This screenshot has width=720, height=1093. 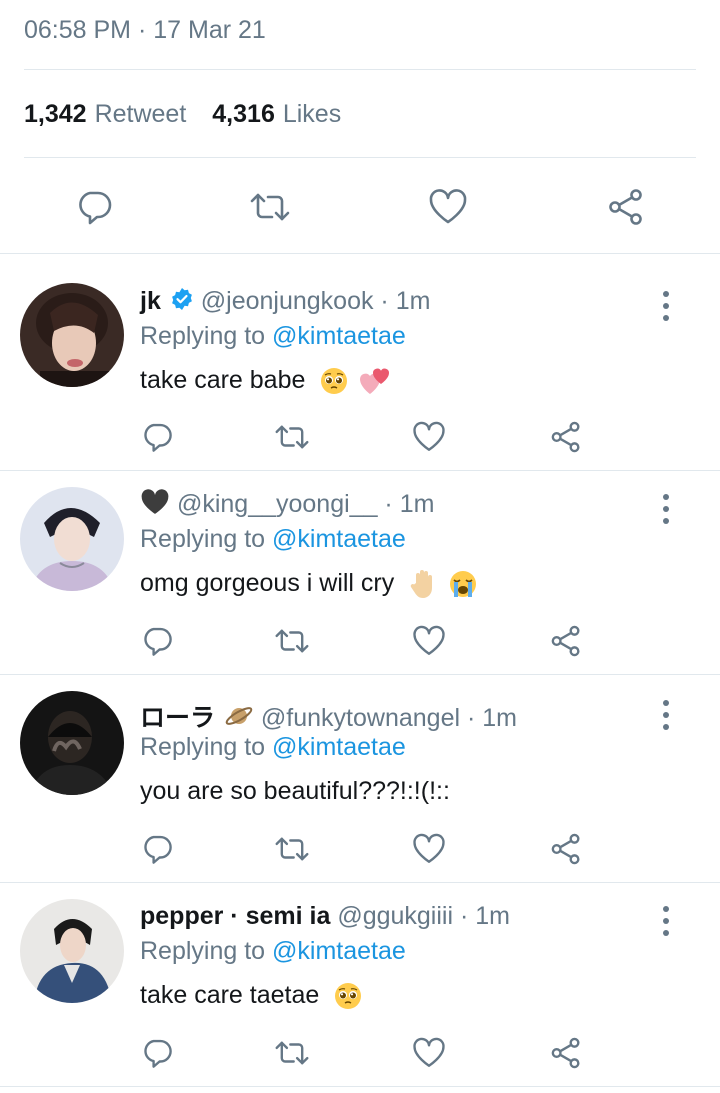 I want to click on reply-header: pepper · semi ia @ggukgiiii · 1m, so click(x=325, y=916).